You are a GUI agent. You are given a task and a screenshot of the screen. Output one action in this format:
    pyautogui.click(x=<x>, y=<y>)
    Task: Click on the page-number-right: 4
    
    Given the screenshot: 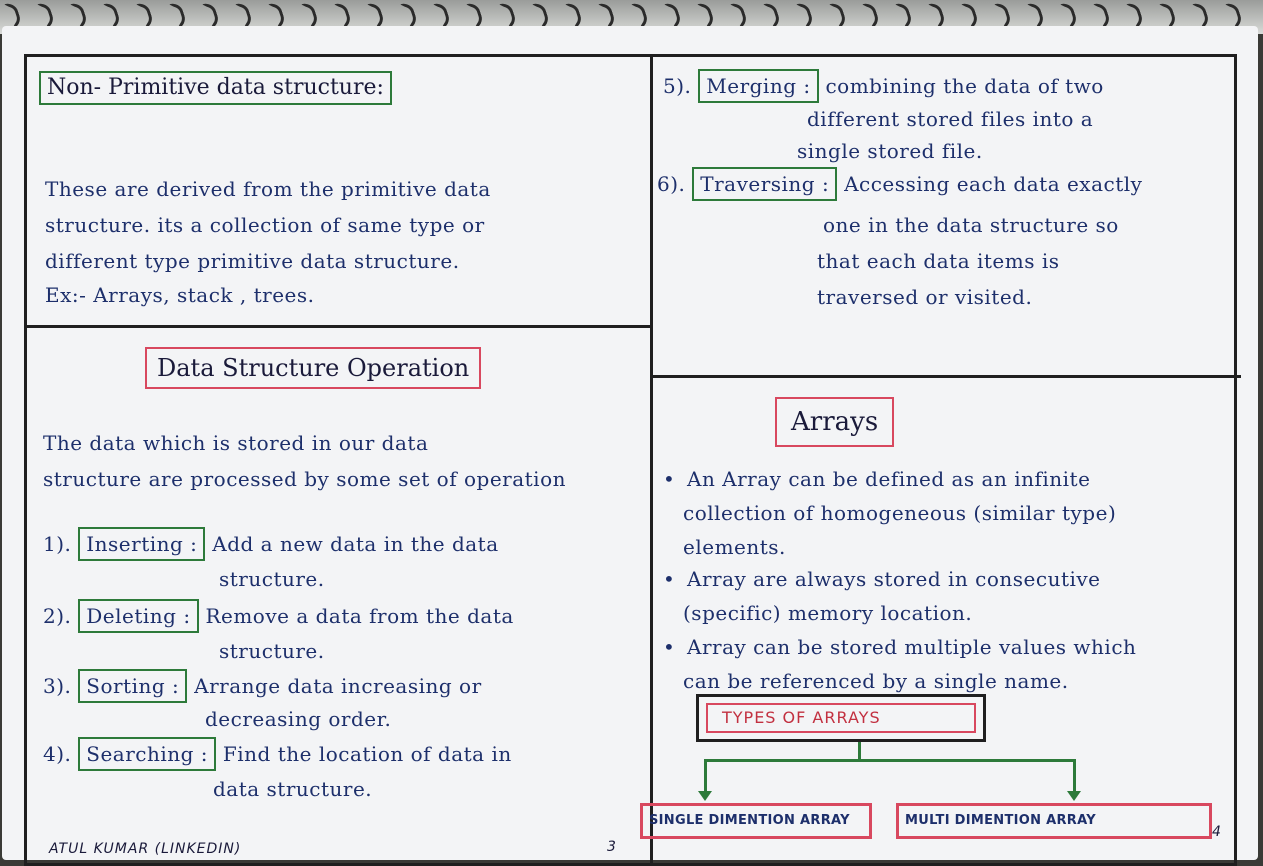 What is the action you would take?
    pyautogui.click(x=1217, y=832)
    